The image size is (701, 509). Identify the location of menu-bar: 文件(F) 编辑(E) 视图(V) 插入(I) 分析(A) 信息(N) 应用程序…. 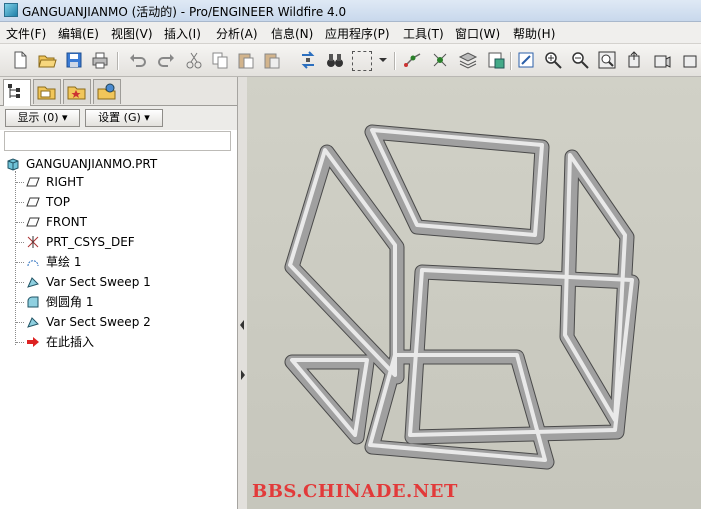
(350, 33).